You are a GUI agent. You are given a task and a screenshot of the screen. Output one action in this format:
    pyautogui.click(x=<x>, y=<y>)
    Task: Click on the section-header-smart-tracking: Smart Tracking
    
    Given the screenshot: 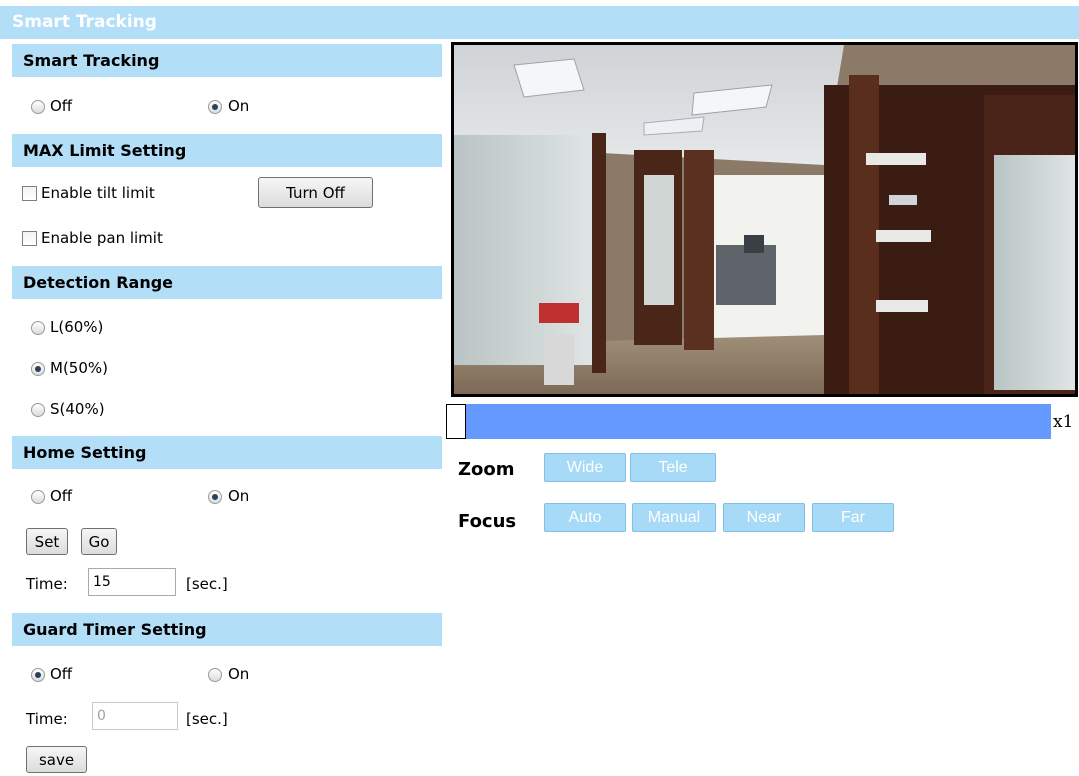 What is the action you would take?
    pyautogui.click(x=227, y=60)
    